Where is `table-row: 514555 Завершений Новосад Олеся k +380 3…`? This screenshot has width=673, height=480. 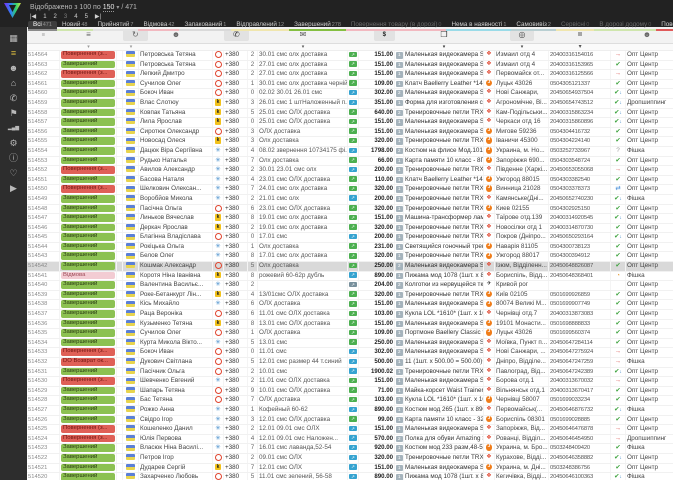
table-row: 514555 Завершений Новосад Олеся k +380 3… is located at coordinates (350, 142).